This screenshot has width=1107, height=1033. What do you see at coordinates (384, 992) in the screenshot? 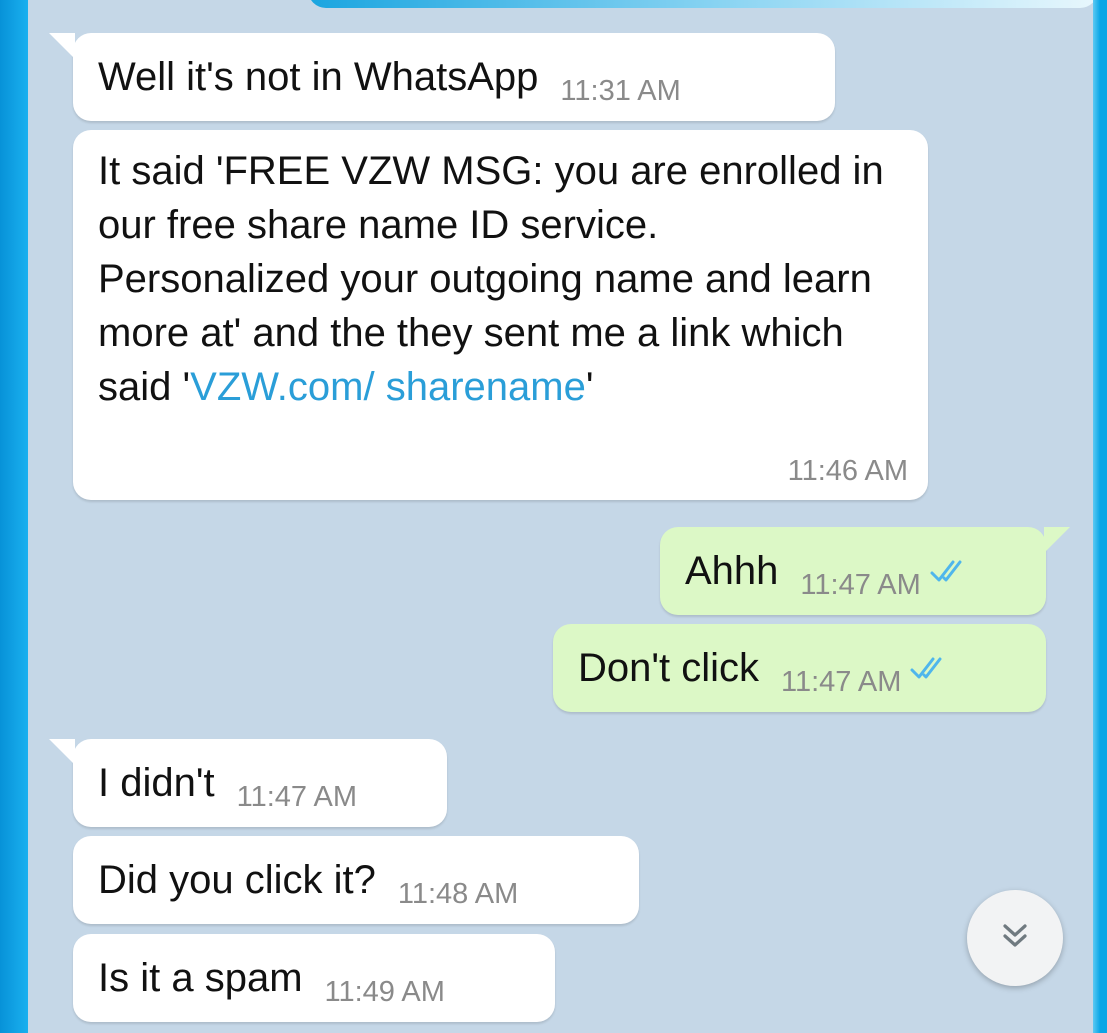
I see `message-time: 11:49 AM` at bounding box center [384, 992].